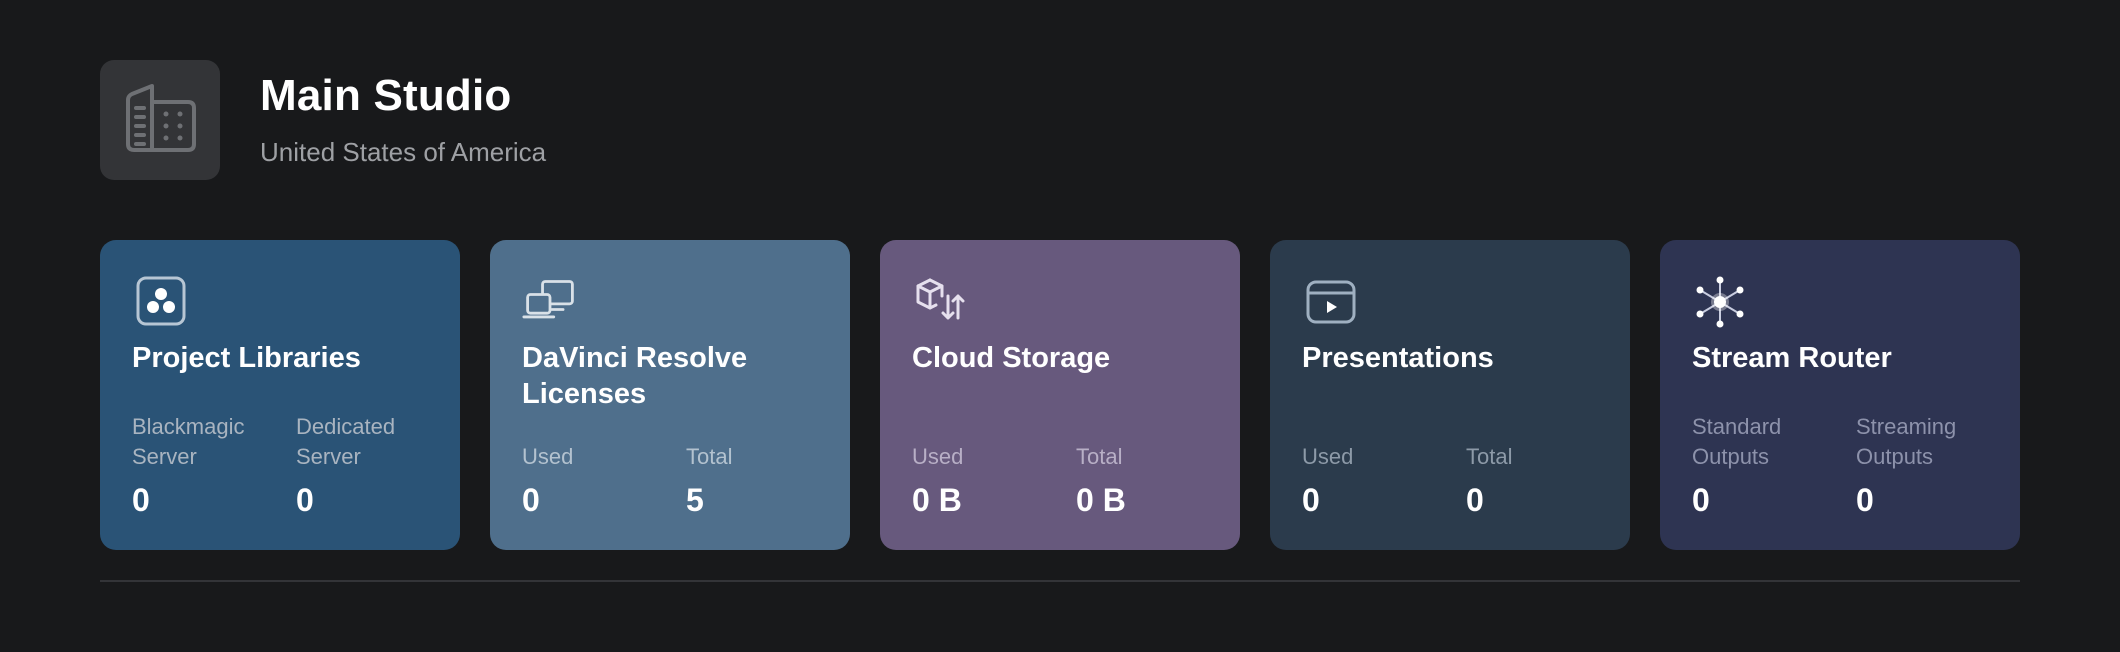 This screenshot has width=2120, height=652. Describe the element at coordinates (161, 301) in the screenshot. I see `project-libraries-icon` at that location.